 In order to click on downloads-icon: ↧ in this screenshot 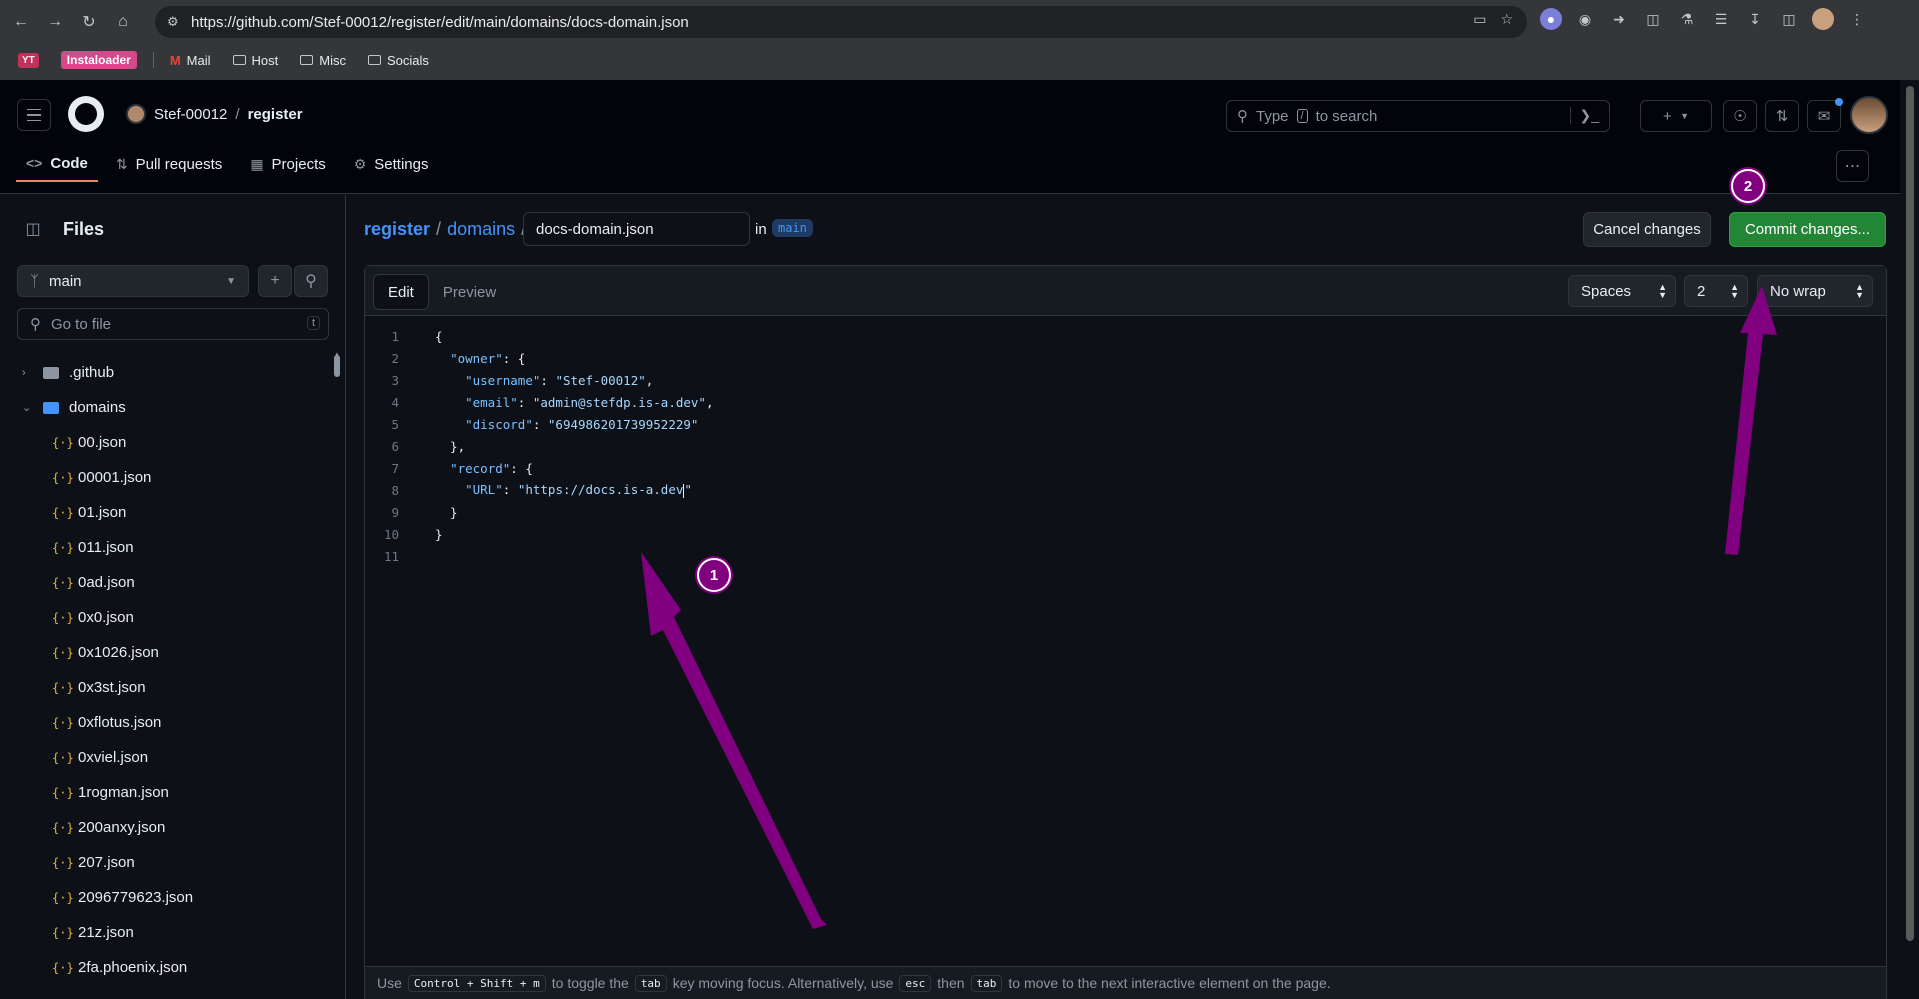, I will do `click(1755, 19)`.